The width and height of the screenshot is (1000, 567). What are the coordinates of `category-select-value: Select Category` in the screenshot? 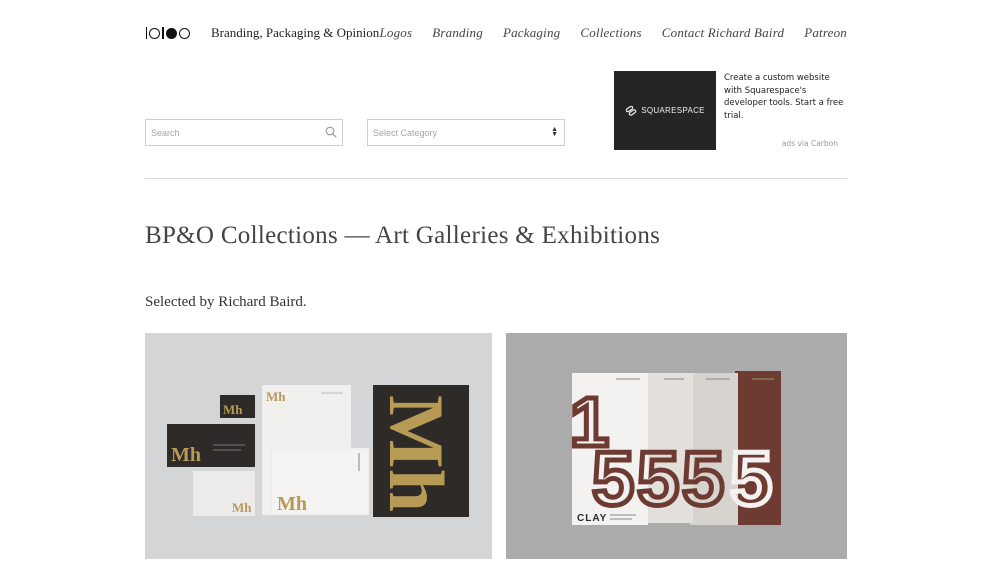 It's located at (405, 133).